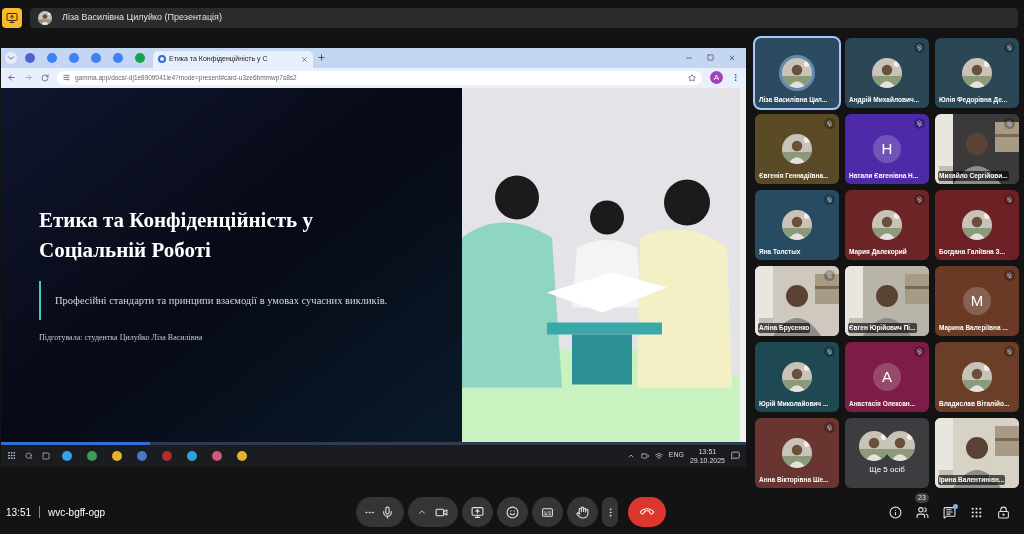 This screenshot has height=534, width=1024. I want to click on host-controls-icon, so click(1003, 512).